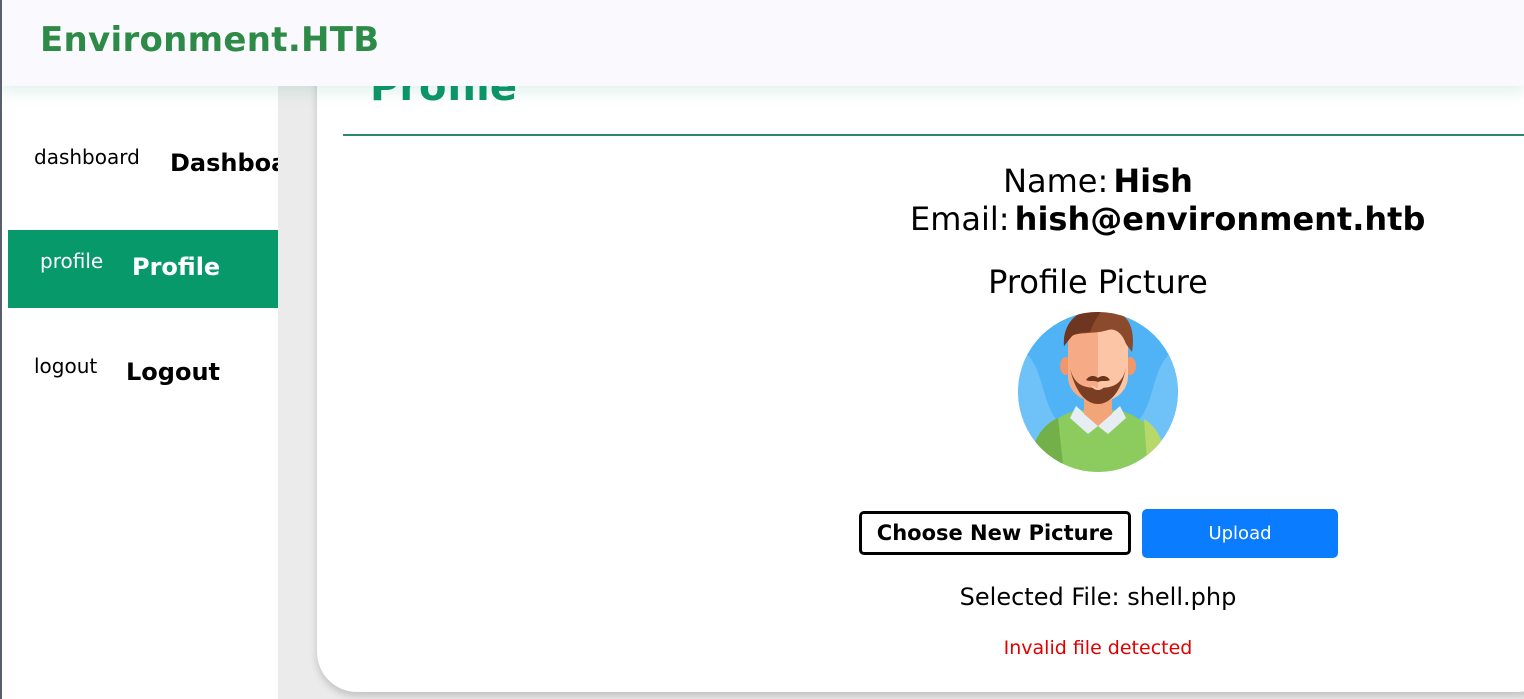 This screenshot has width=1524, height=699. Describe the element at coordinates (1098, 648) in the screenshot. I see `error-message: Invalid file detected` at that location.